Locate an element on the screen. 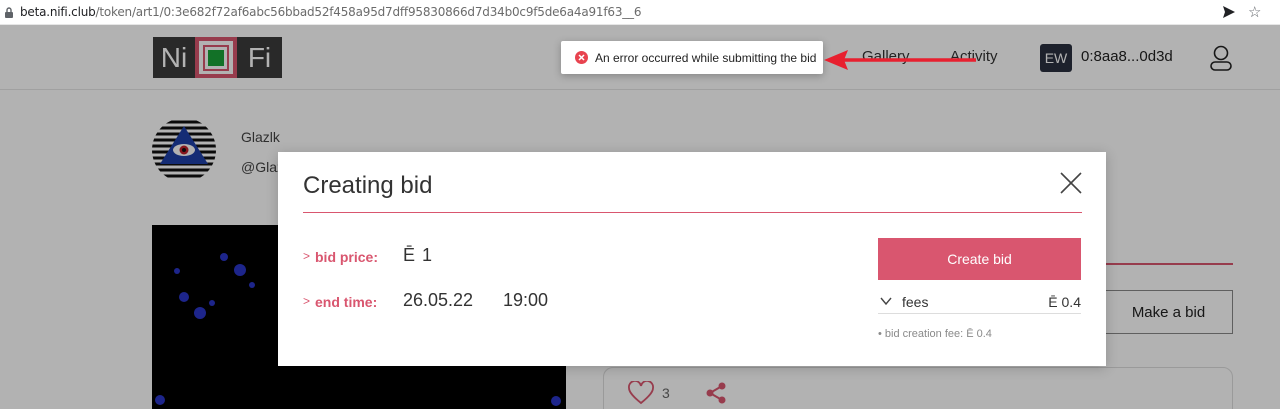 This screenshot has width=1280, height=409. close-icon is located at coordinates (1071, 183).